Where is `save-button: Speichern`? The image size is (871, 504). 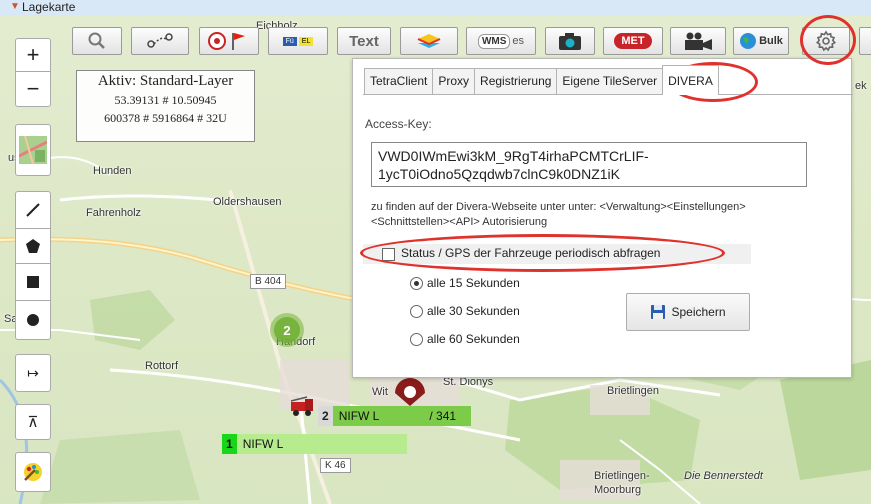
save-button: Speichern is located at coordinates (688, 312).